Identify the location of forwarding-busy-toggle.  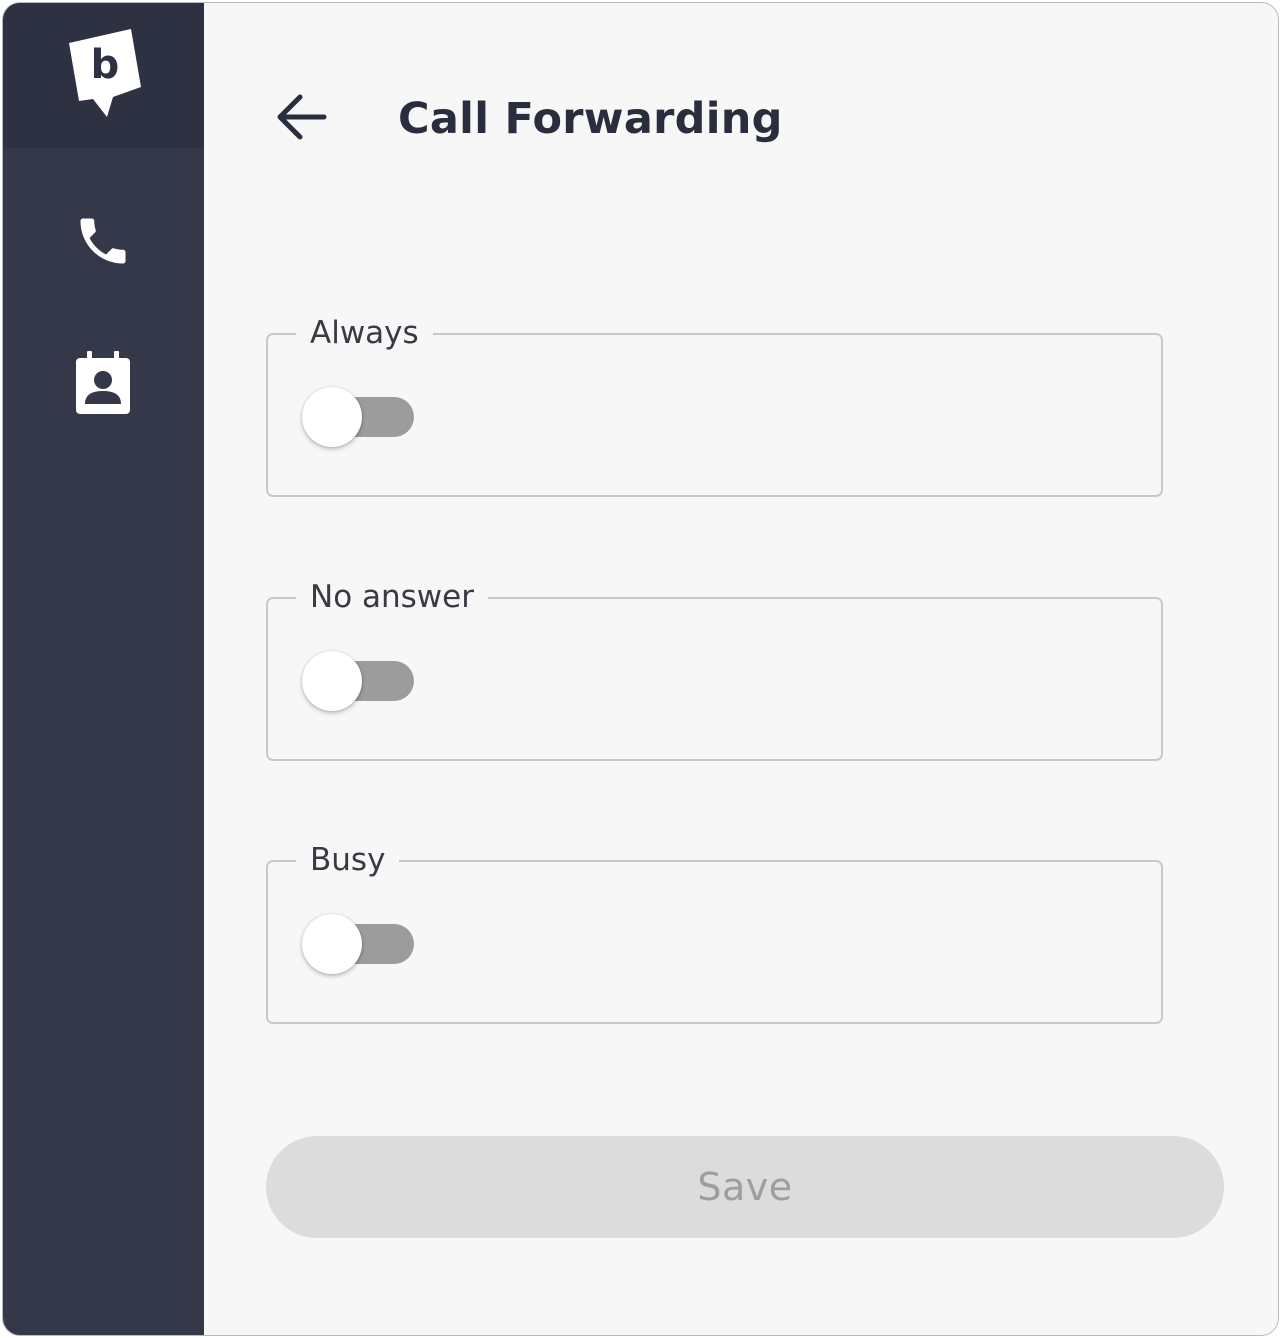
(358, 944).